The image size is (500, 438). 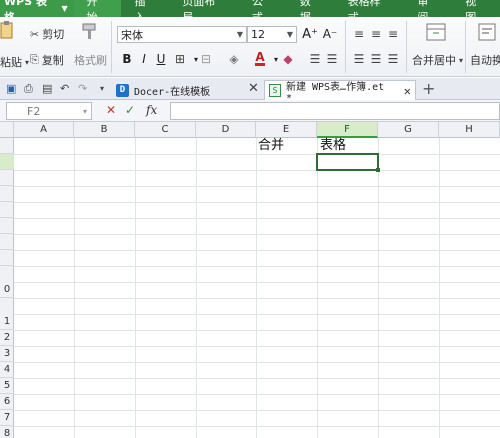 What do you see at coordinates (378, 170) in the screenshot?
I see `fill-handle` at bounding box center [378, 170].